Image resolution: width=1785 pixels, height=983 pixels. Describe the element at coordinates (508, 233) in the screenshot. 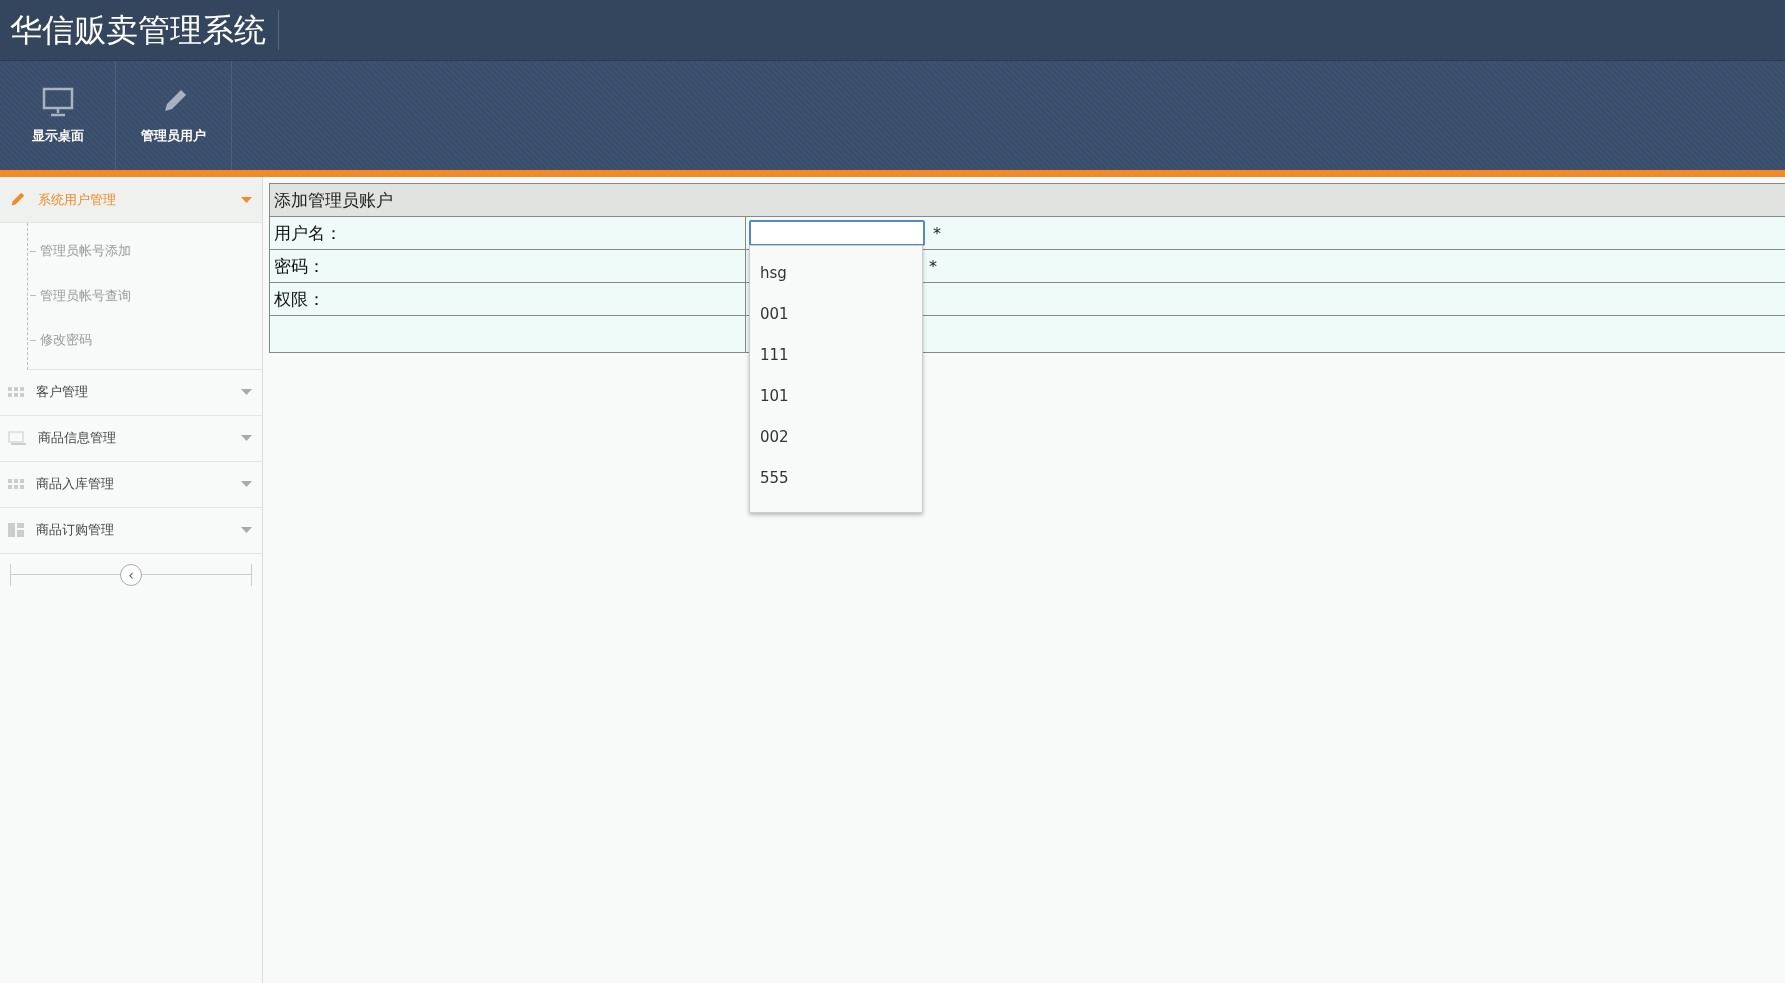

I see `field-label: 用户名：` at that location.